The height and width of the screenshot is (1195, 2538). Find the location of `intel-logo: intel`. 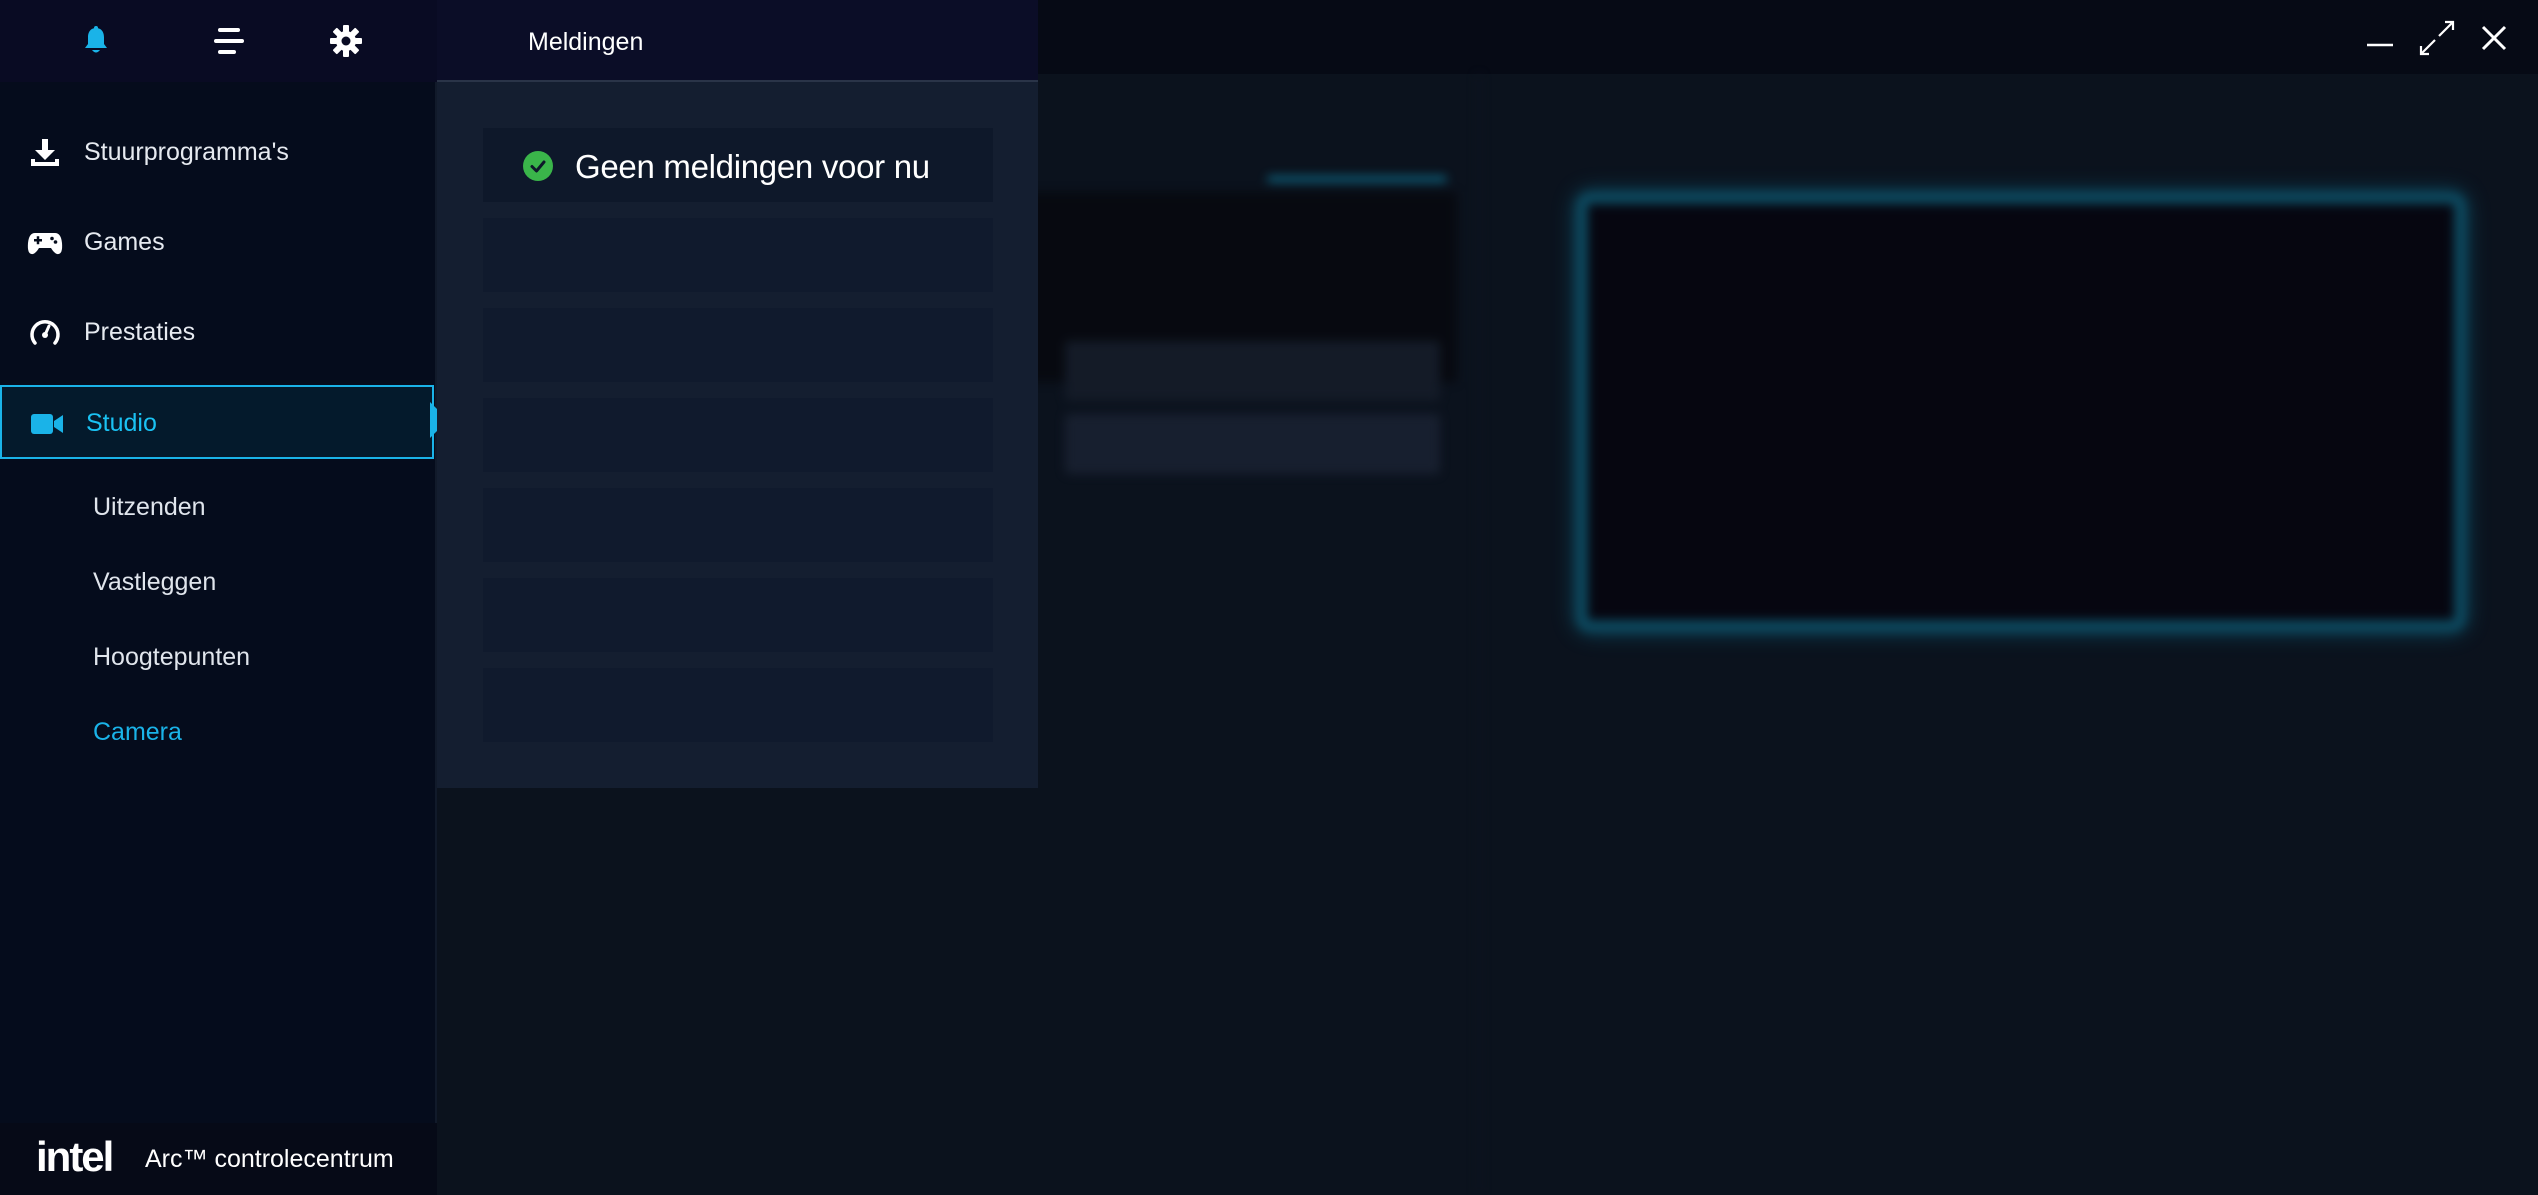

intel-logo: intel is located at coordinates (75, 1156).